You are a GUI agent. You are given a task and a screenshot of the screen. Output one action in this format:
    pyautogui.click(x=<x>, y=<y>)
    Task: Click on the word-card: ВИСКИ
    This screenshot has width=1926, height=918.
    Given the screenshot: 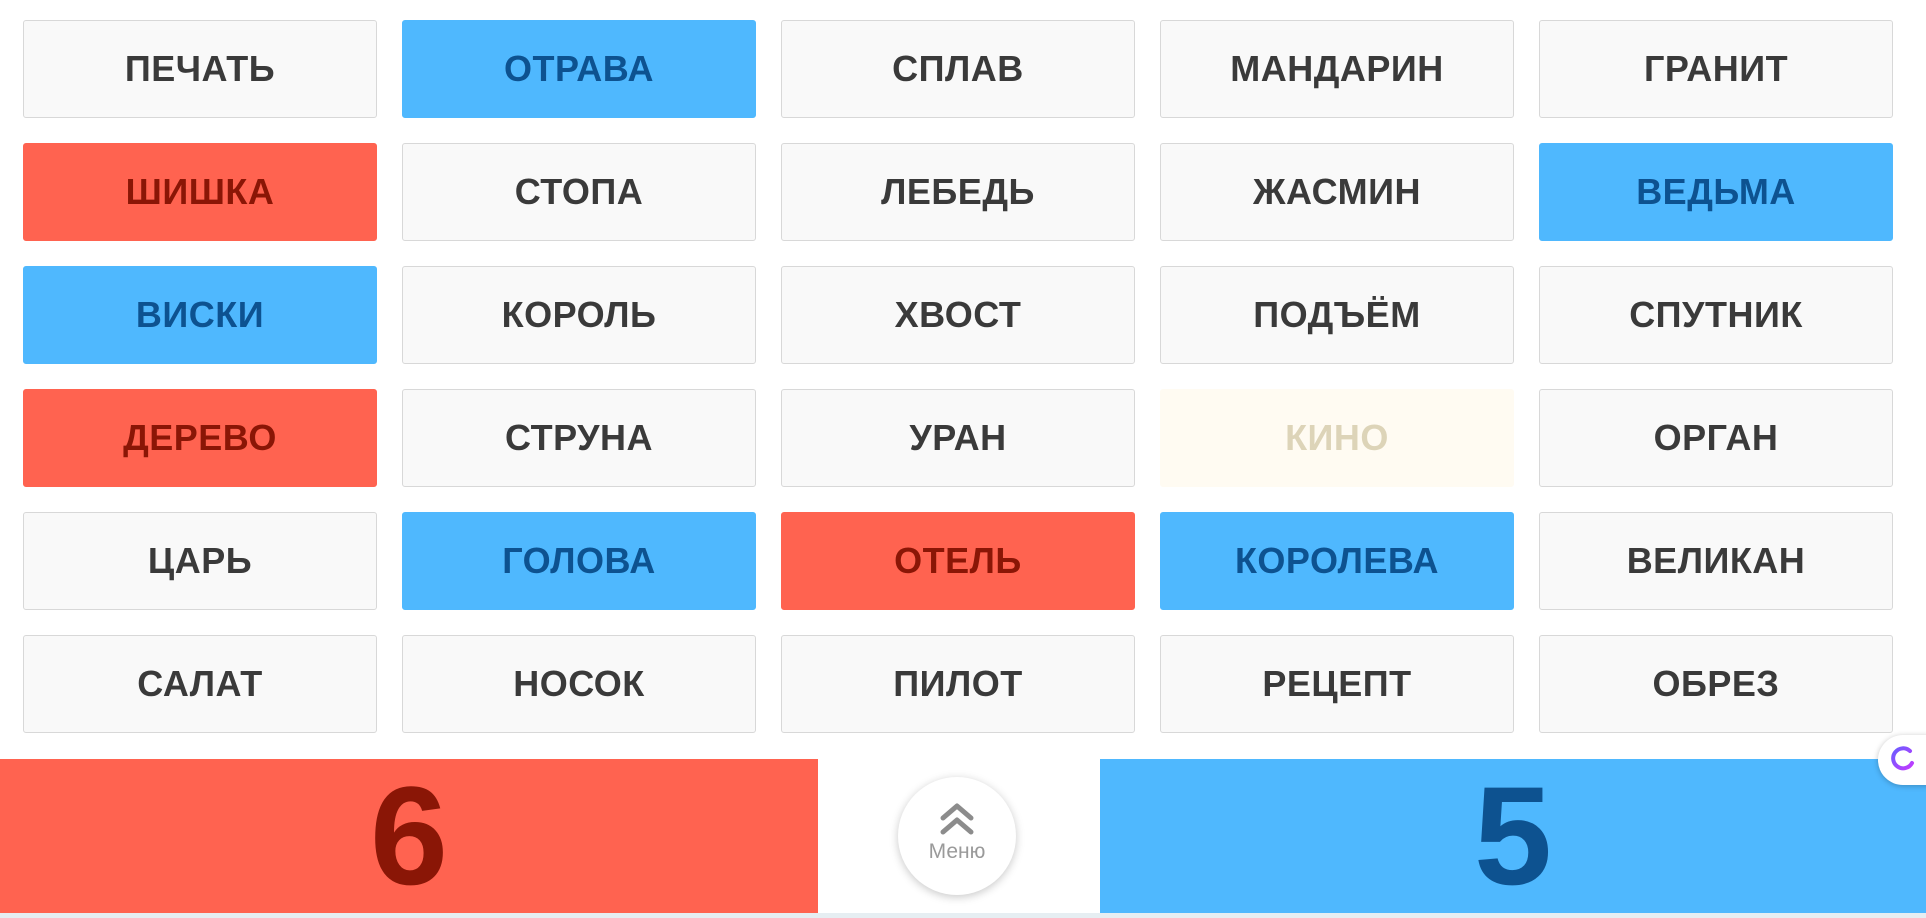 What is the action you would take?
    pyautogui.click(x=200, y=315)
    